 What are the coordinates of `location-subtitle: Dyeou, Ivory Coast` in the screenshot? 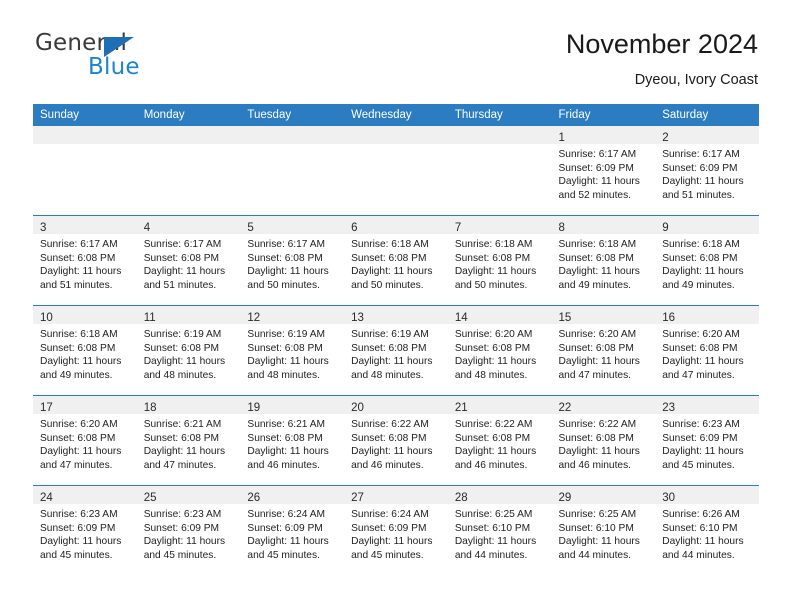 It's located at (696, 80).